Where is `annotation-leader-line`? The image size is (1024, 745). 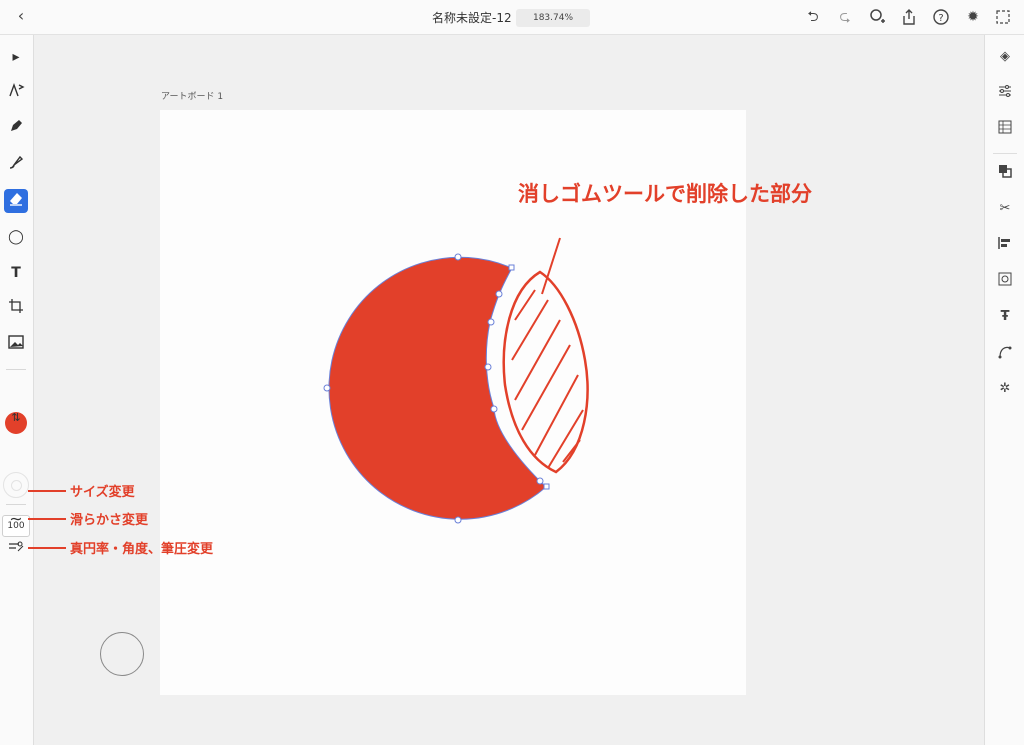 annotation-leader-line is located at coordinates (551, 266).